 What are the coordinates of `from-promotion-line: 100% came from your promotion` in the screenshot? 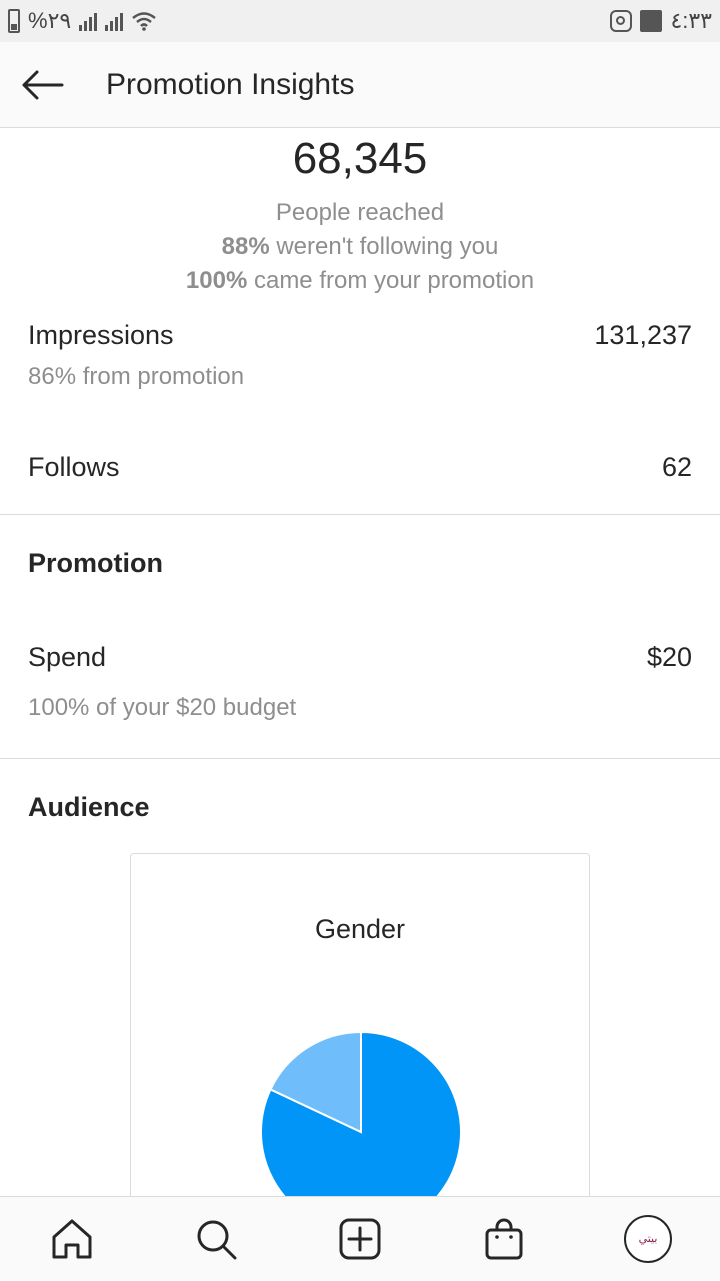 It's located at (360, 281).